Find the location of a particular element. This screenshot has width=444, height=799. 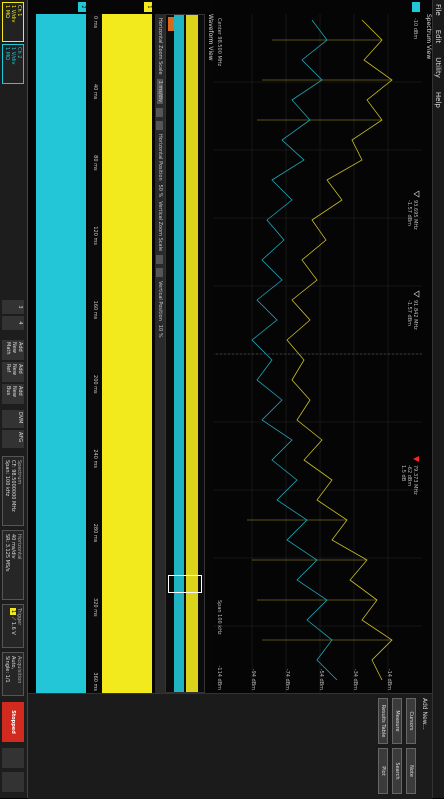

center-freq-label: Center 98.500 MHz is located at coordinates (219, 42).